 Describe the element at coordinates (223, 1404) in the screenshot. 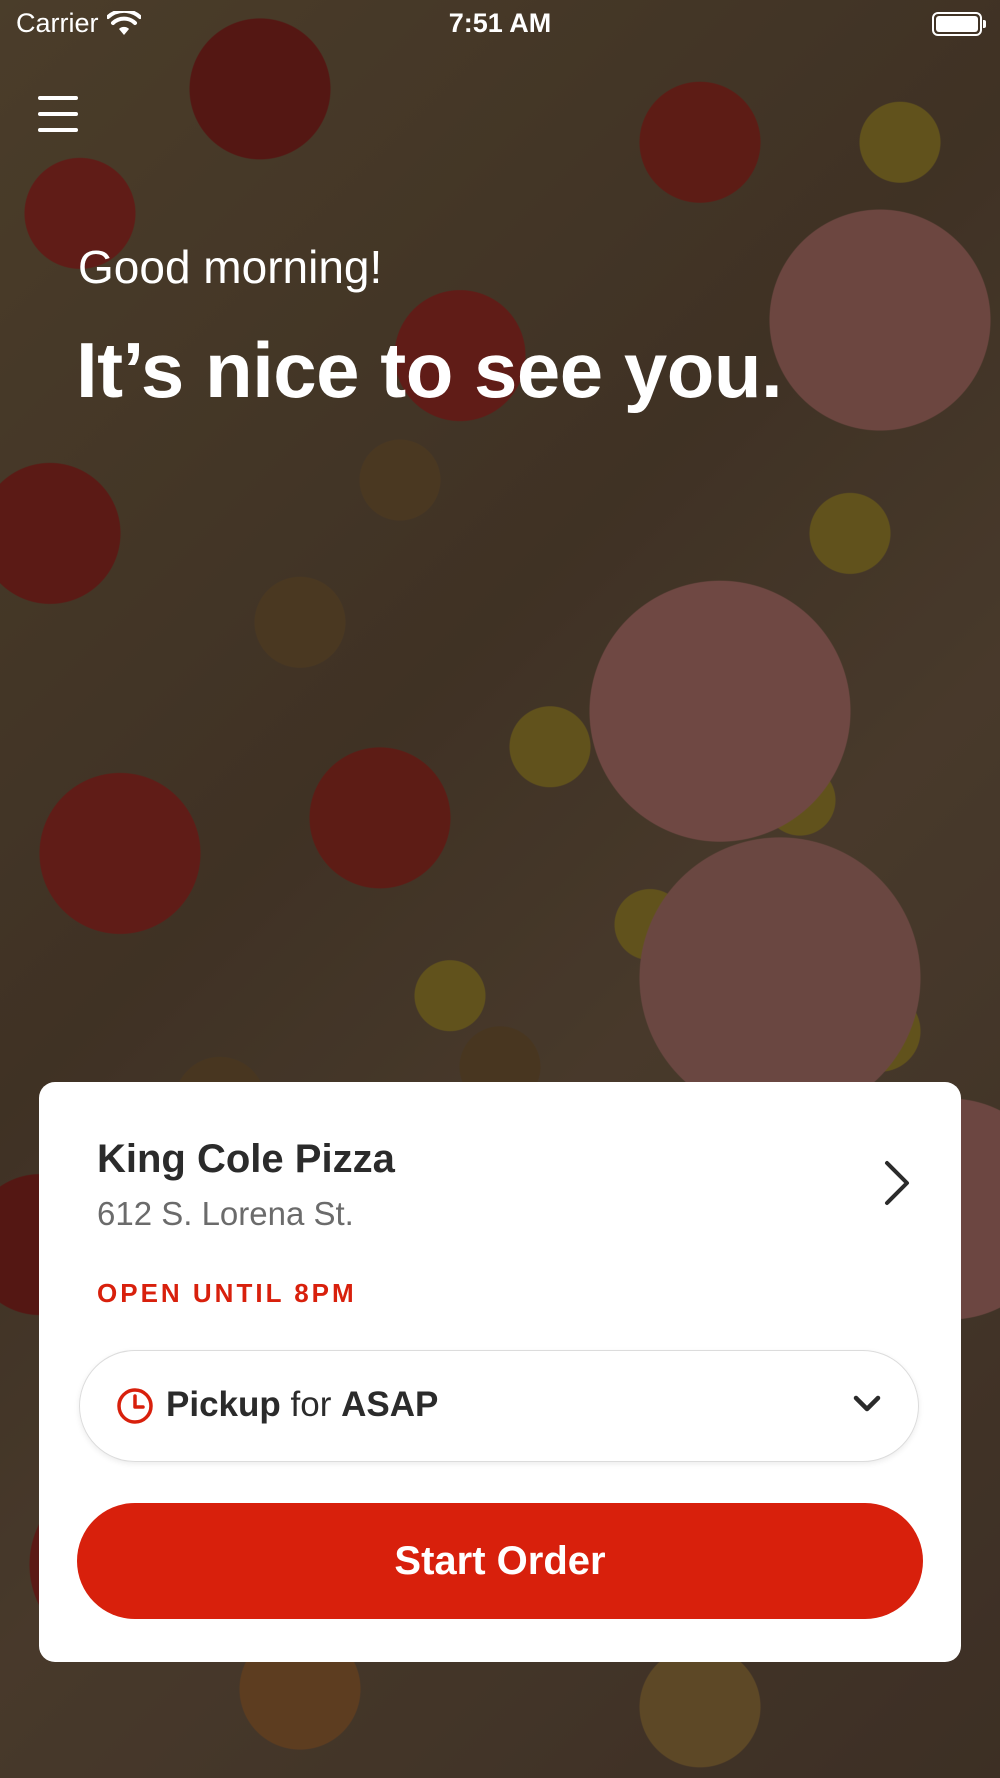

I see `order-mode-label: Pickup` at that location.